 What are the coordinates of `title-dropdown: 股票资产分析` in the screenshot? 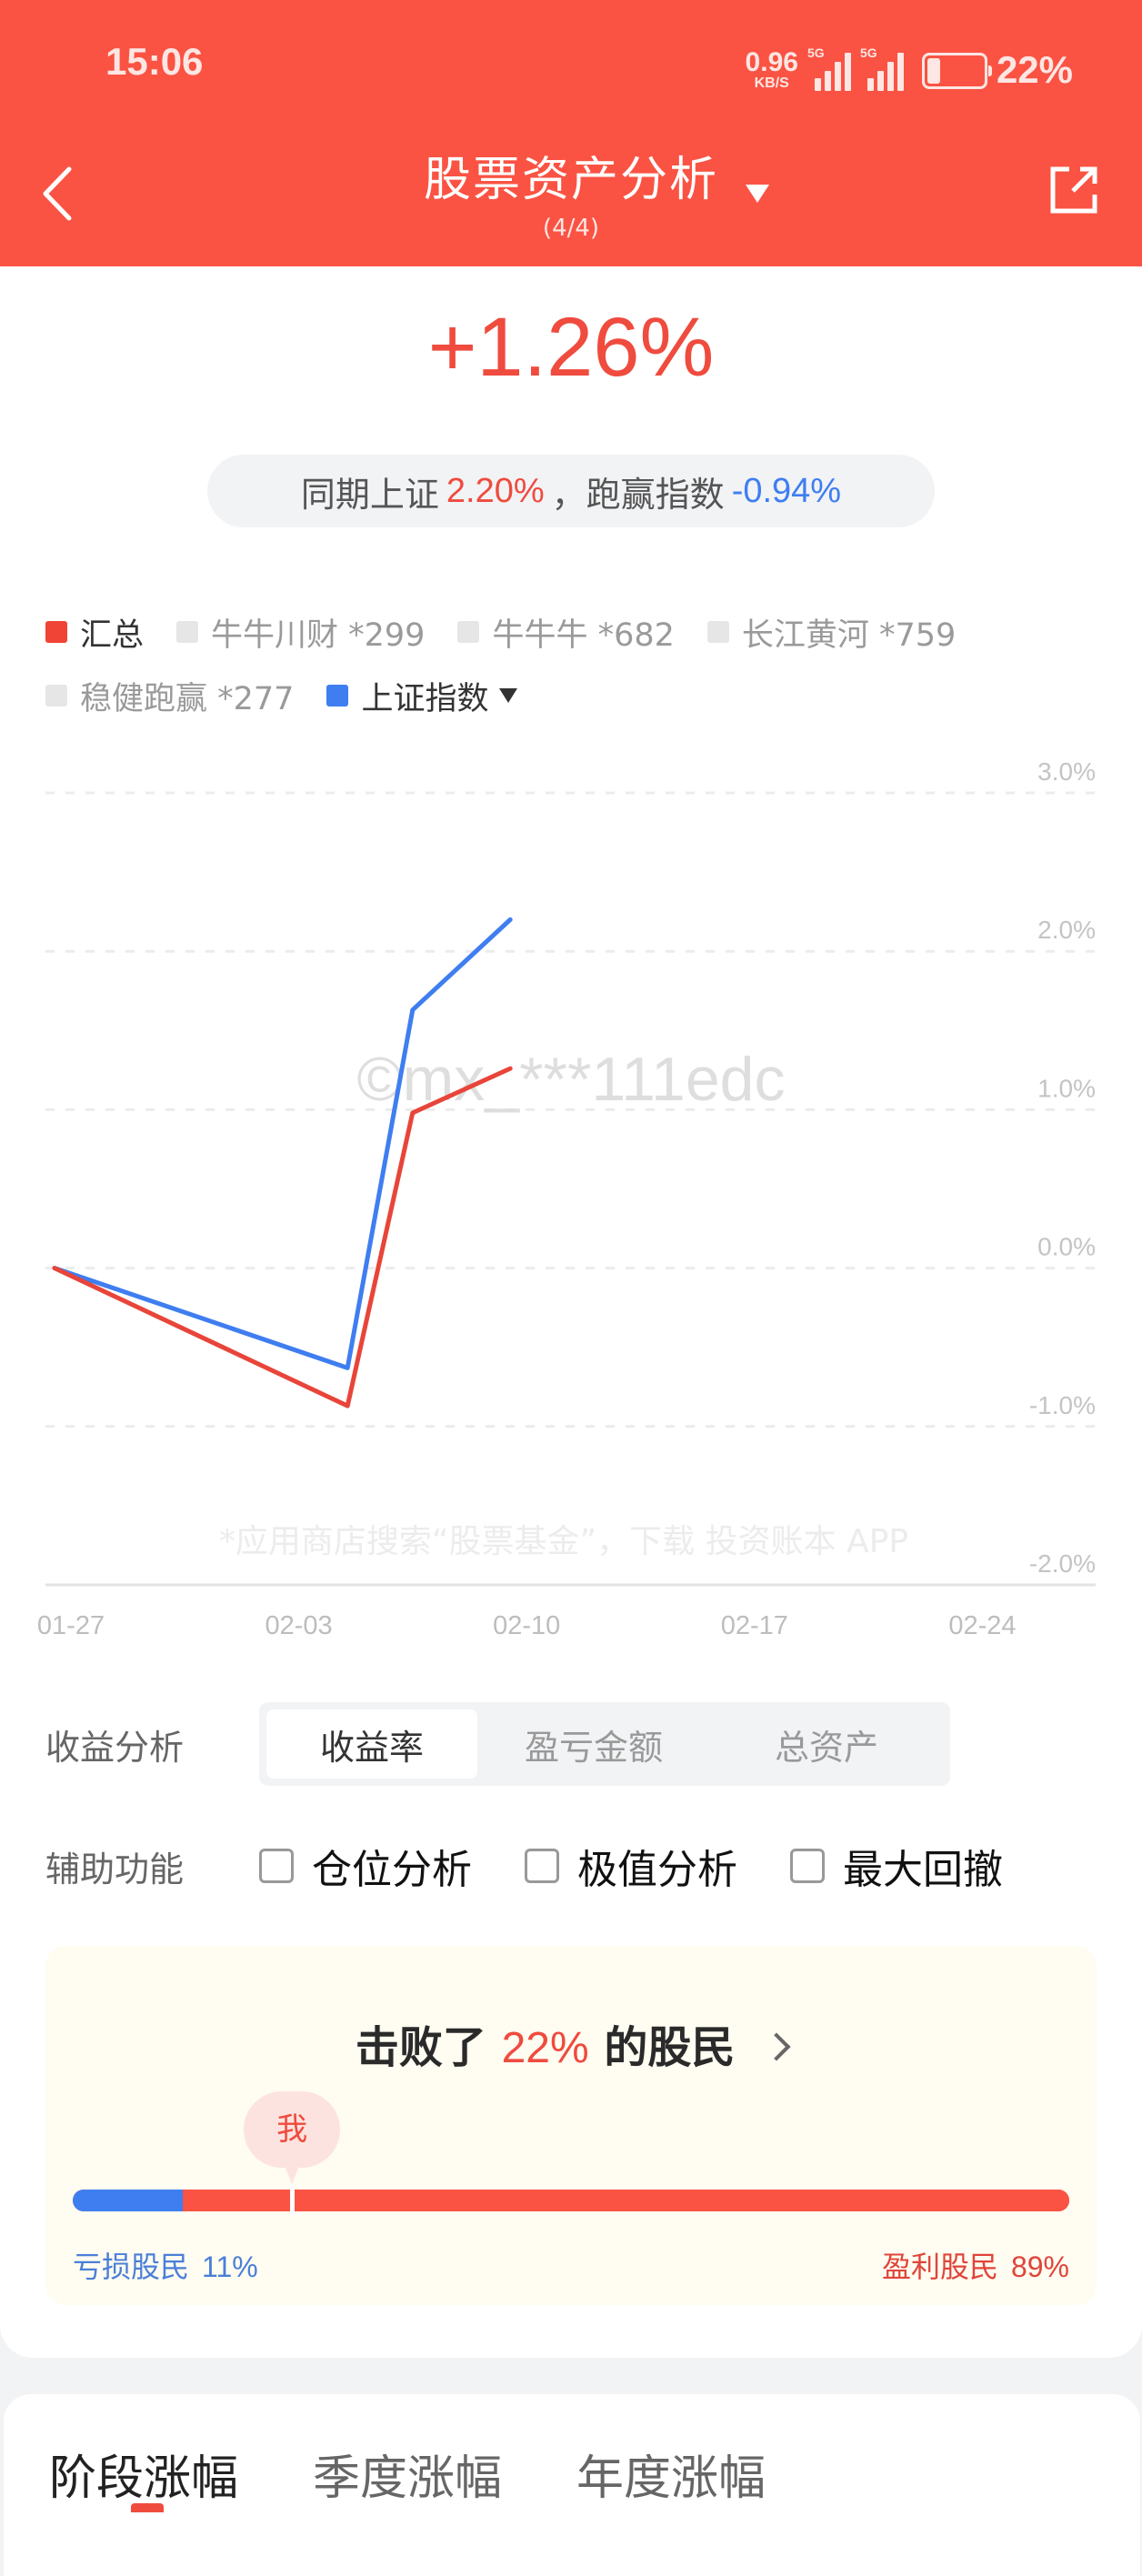 It's located at (571, 175).